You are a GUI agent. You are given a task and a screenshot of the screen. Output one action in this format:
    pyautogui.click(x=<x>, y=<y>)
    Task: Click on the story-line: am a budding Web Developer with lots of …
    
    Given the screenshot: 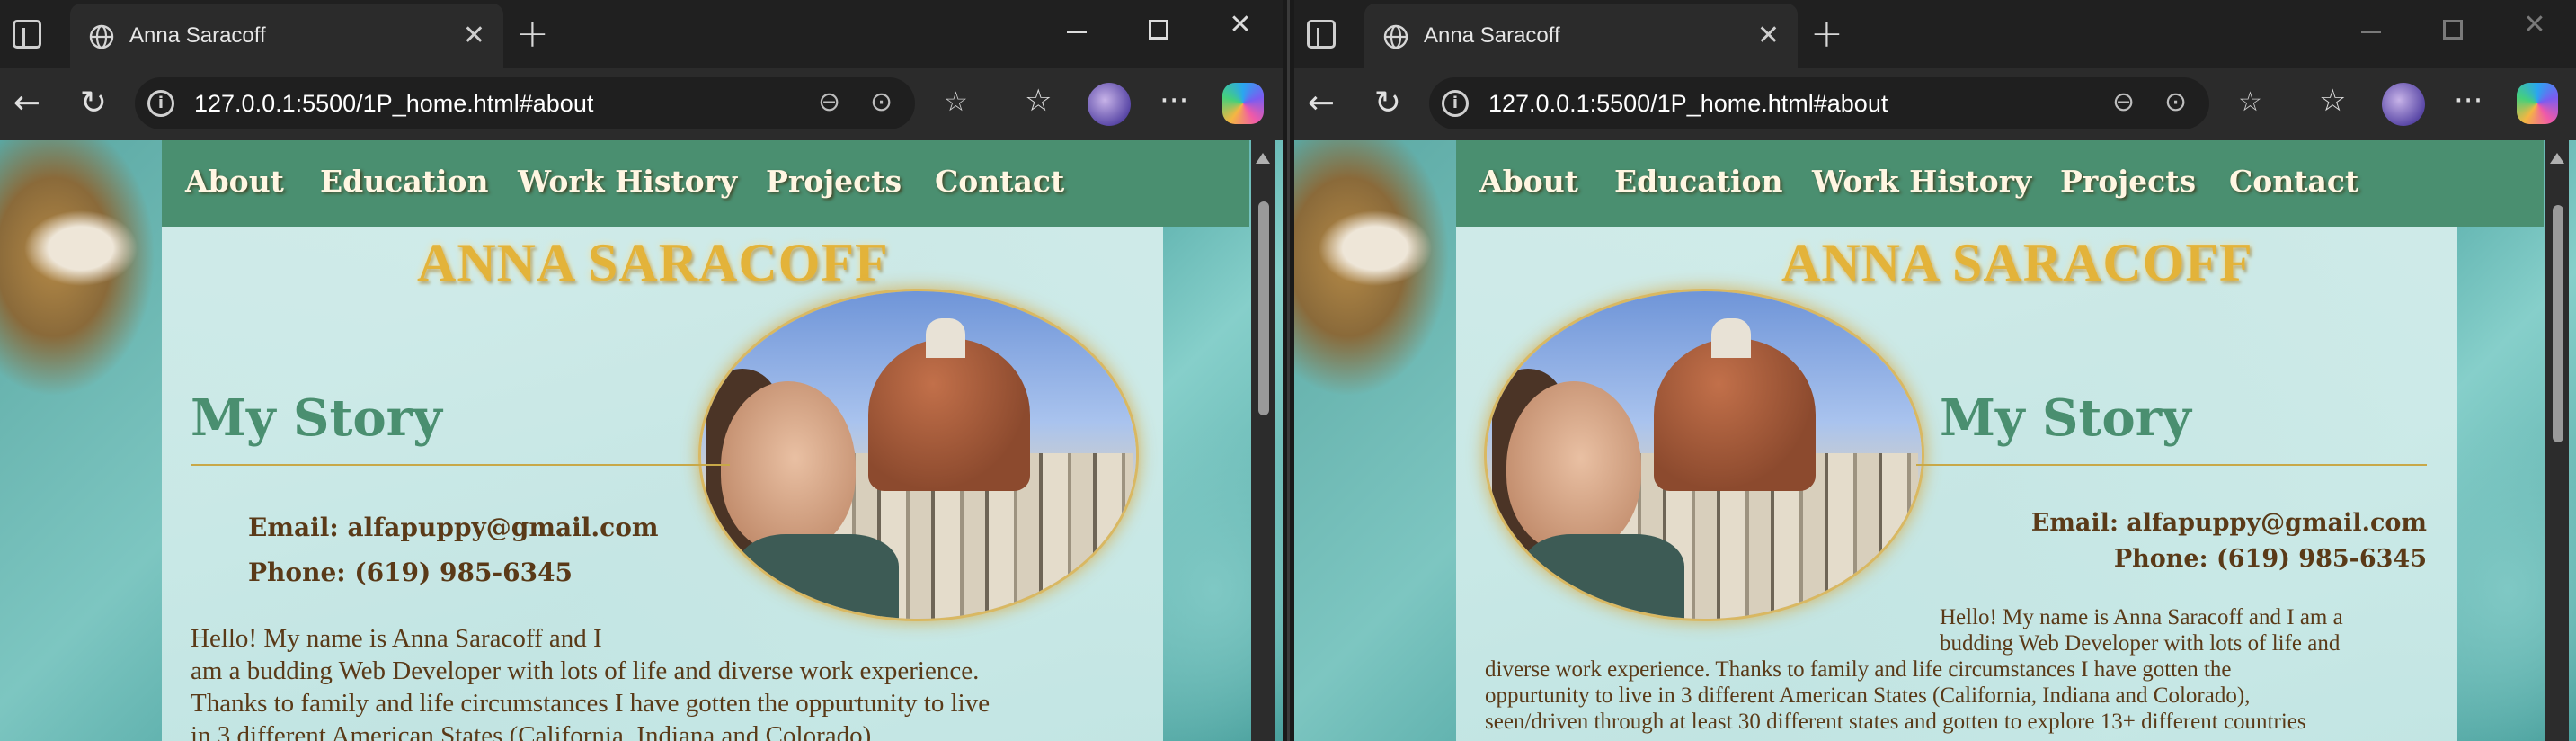 What is the action you would take?
    pyautogui.click(x=585, y=671)
    